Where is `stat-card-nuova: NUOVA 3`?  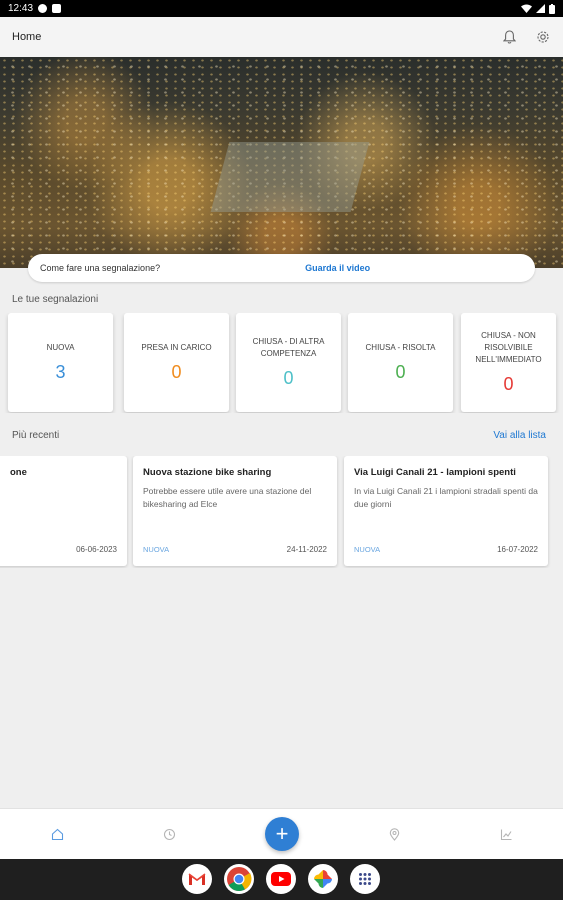
stat-card-nuova: NUOVA 3 is located at coordinates (60, 362).